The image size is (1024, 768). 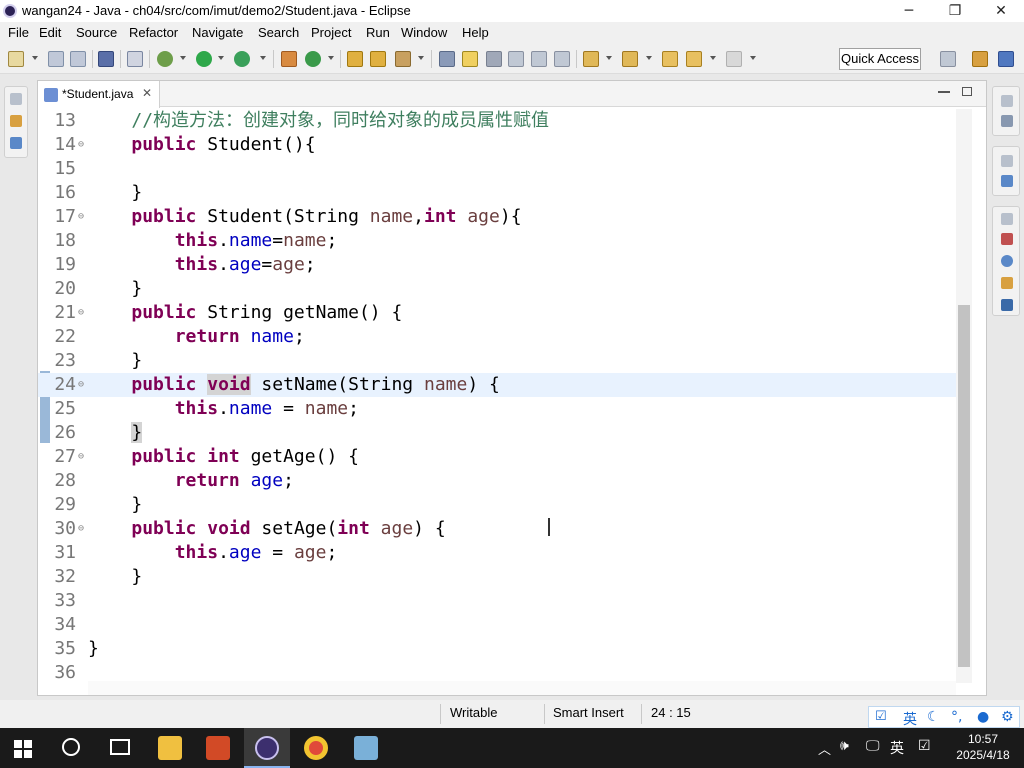 What do you see at coordinates (497, 601) in the screenshot?
I see `code-line: 33` at bounding box center [497, 601].